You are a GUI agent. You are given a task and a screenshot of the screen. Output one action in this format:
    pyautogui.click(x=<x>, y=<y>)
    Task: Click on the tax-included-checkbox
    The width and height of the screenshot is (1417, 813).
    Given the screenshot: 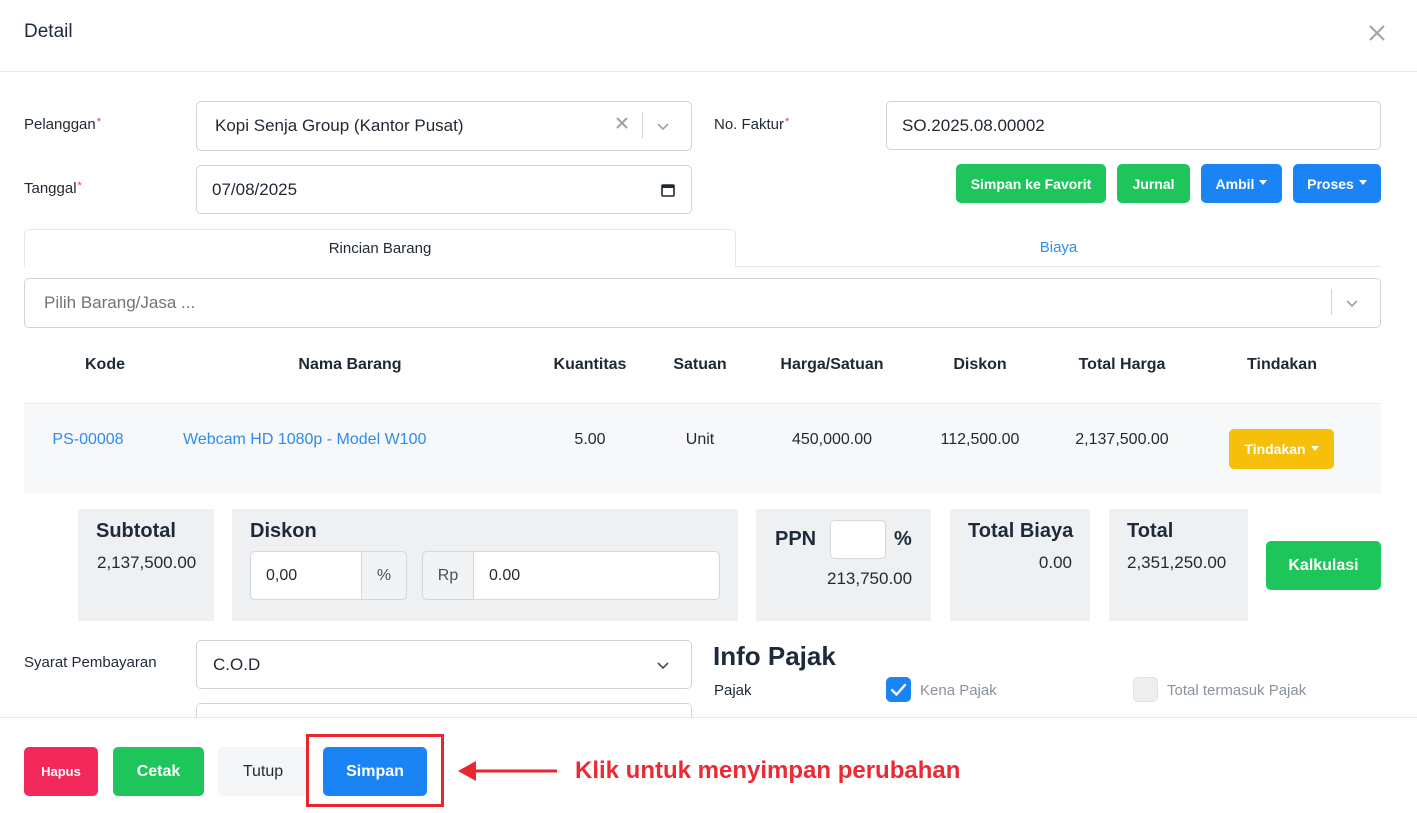 What is the action you would take?
    pyautogui.click(x=1145, y=689)
    